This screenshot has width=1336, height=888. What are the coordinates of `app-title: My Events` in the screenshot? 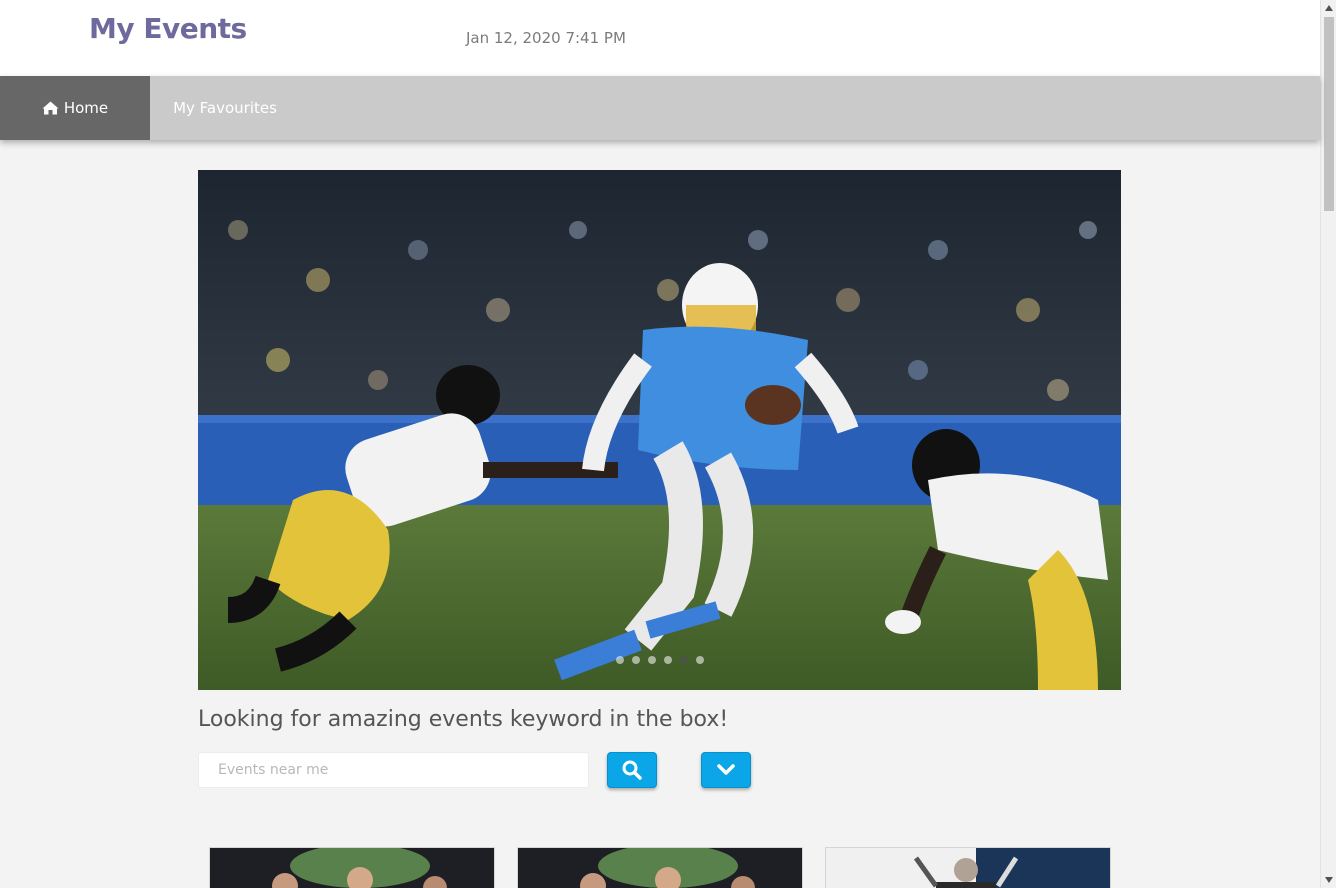 It's located at (168, 28).